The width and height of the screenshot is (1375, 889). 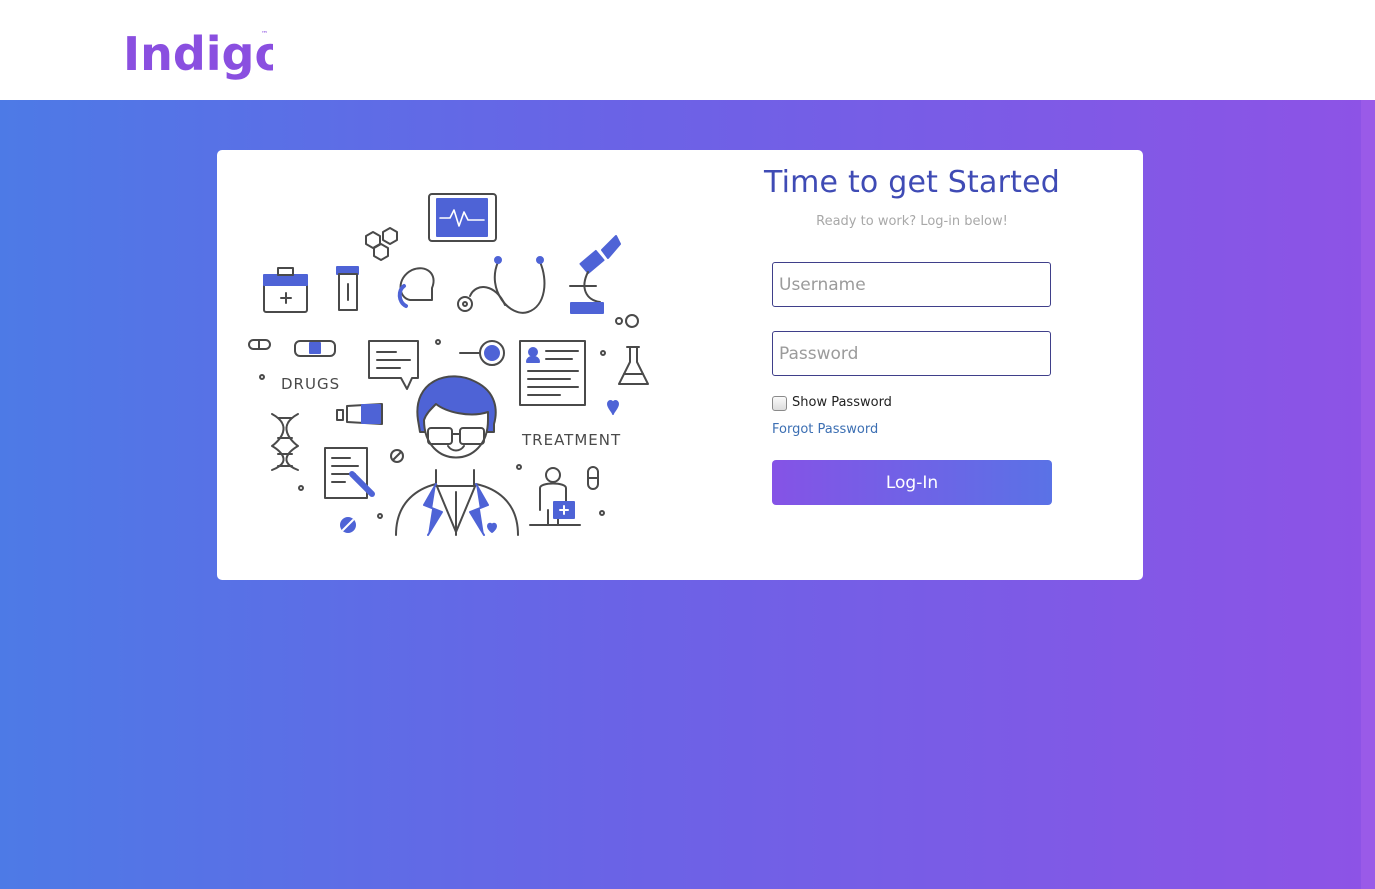 What do you see at coordinates (1368, 494) in the screenshot?
I see `page-scrollbar` at bounding box center [1368, 494].